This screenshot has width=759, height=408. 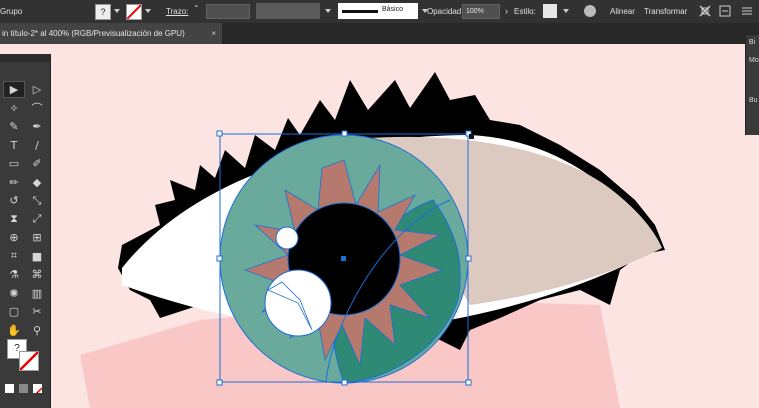 What do you see at coordinates (23, 388) in the screenshot?
I see `gradient-mode-icon` at bounding box center [23, 388].